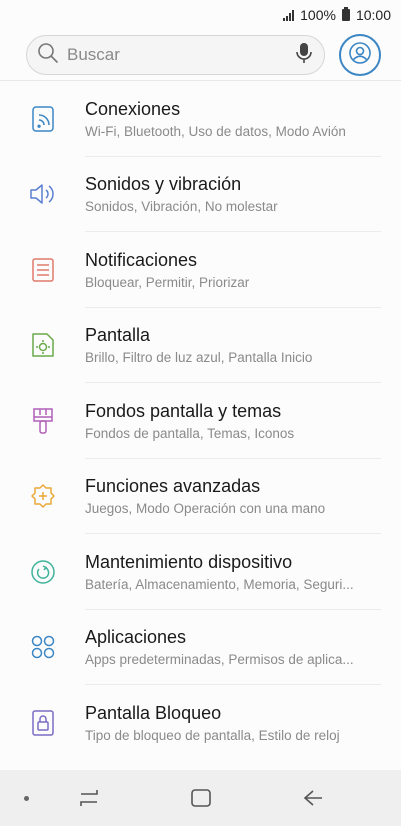 This screenshot has height=826, width=401. I want to click on settings-item-title: Funciones avanzadas, so click(173, 486).